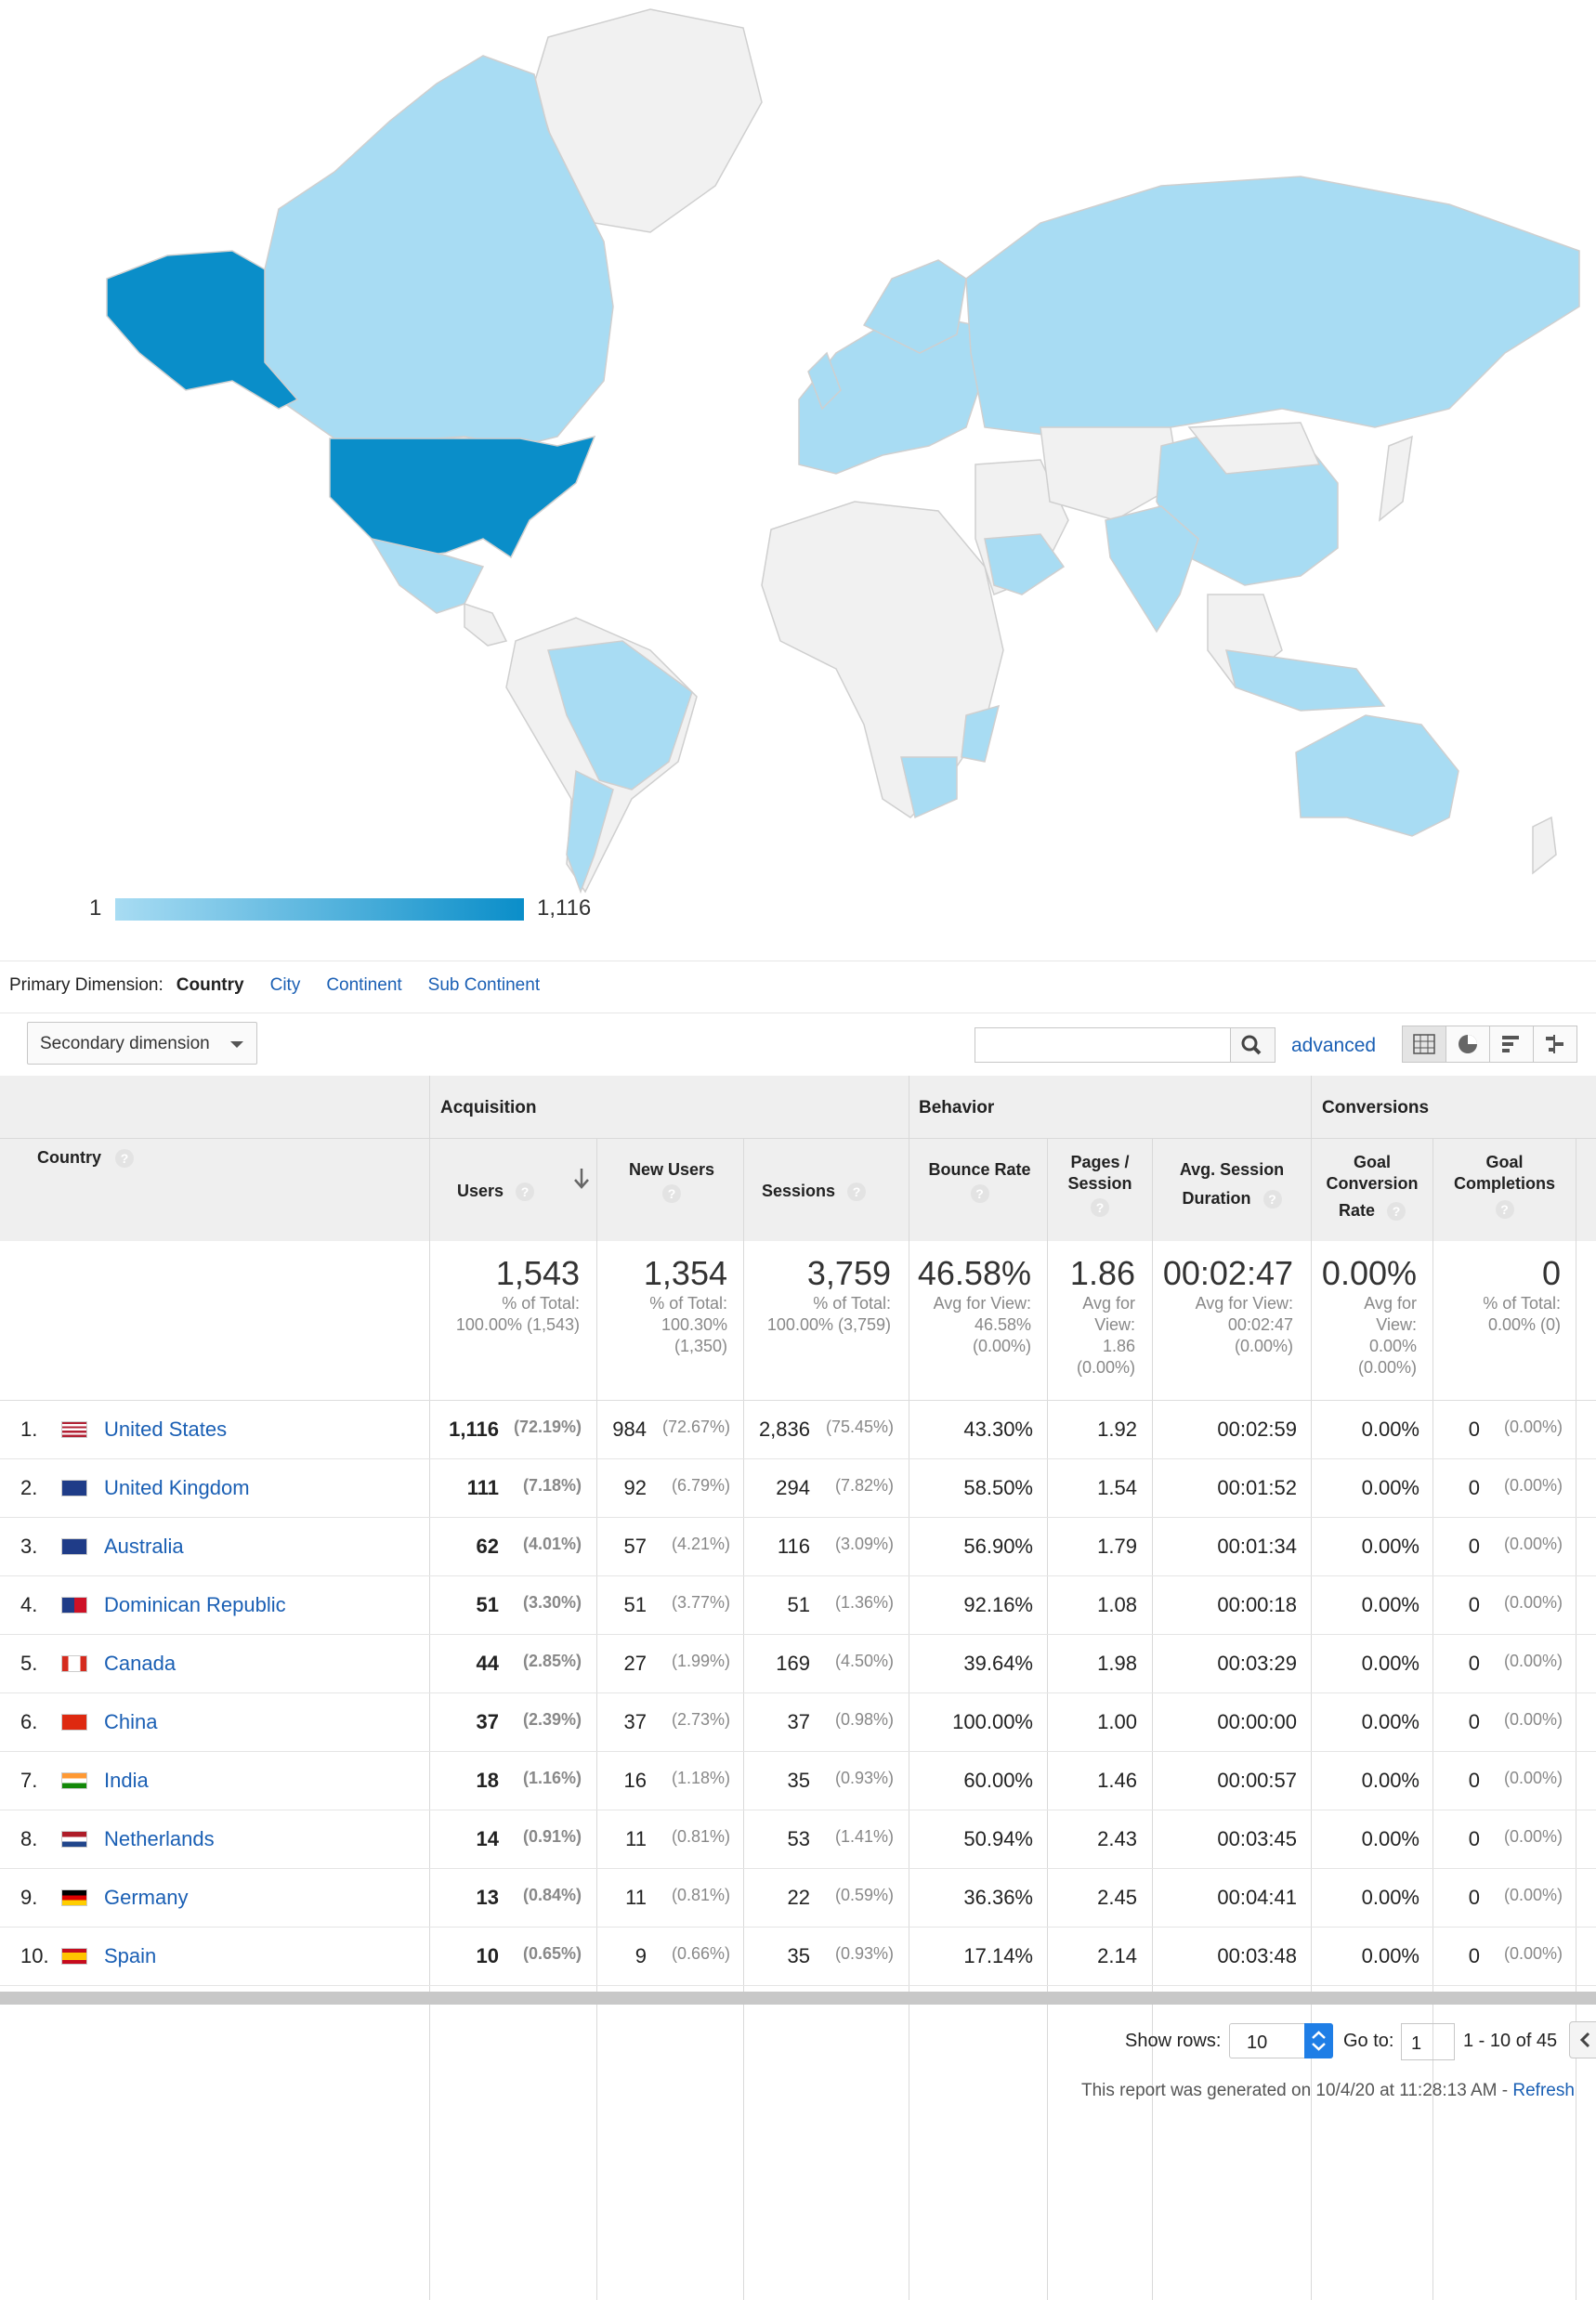  What do you see at coordinates (998, 1780) in the screenshot?
I see `bounce-rate: 60.00%` at bounding box center [998, 1780].